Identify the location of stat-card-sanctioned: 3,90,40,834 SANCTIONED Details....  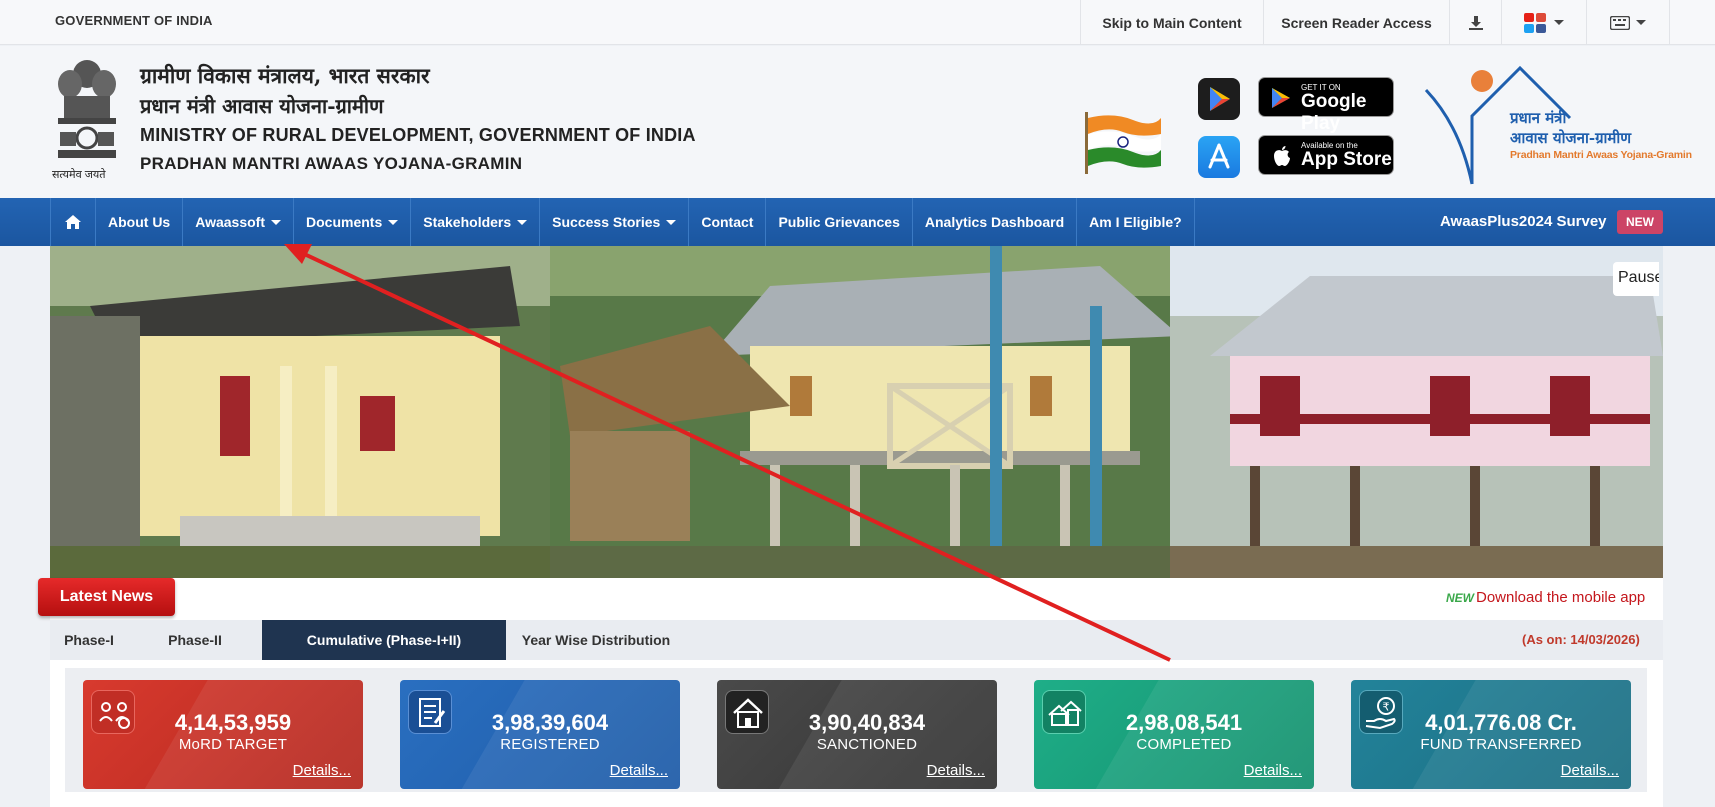
(857, 734).